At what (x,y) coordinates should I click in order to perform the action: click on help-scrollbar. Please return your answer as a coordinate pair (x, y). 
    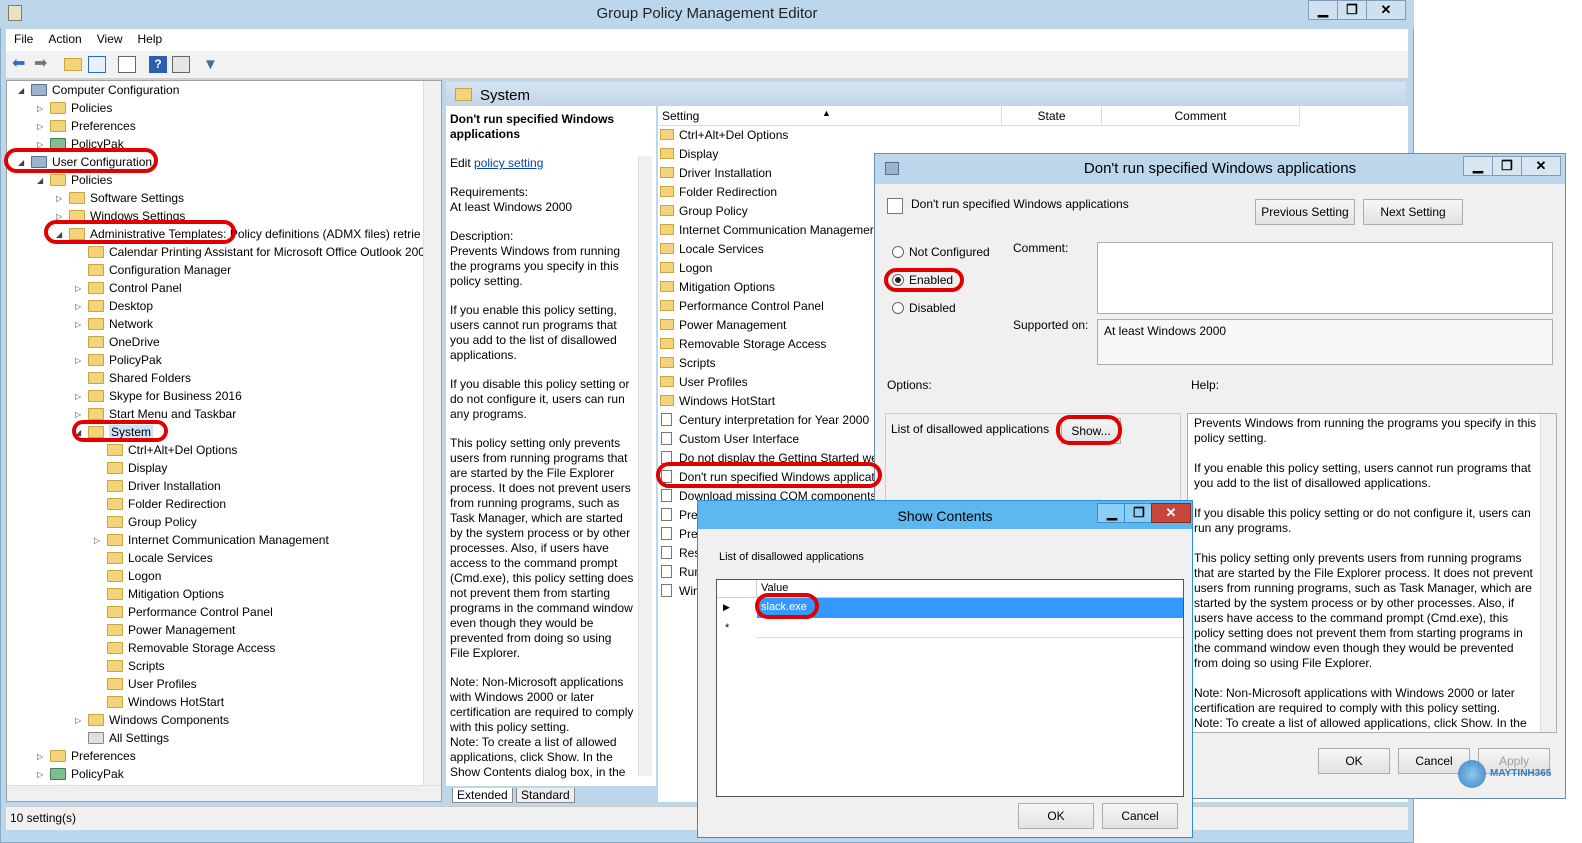
    Looking at the image, I should click on (1548, 573).